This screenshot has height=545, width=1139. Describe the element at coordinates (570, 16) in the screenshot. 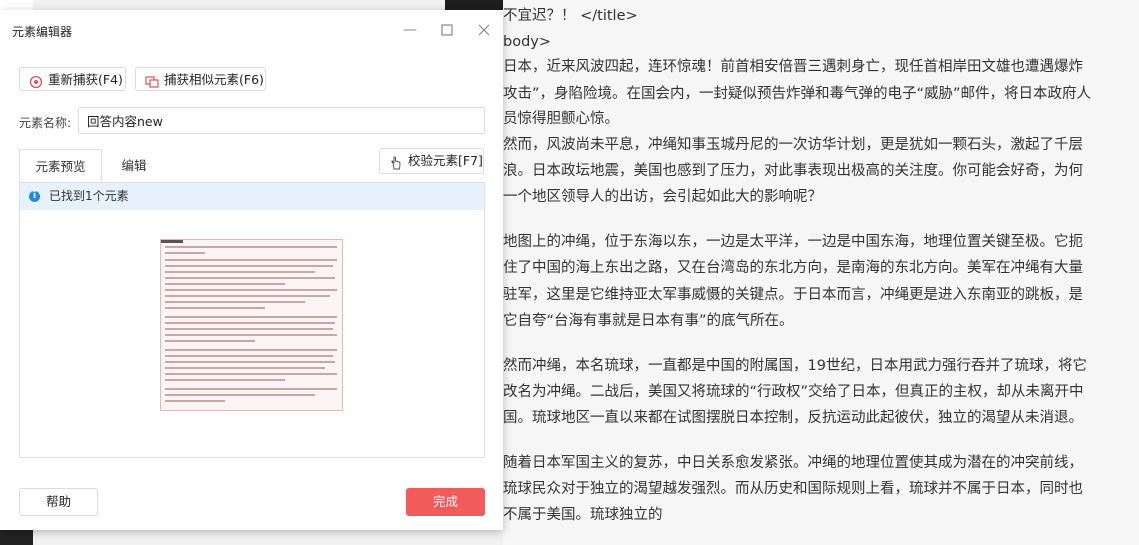

I see `editor-line: 不宜迟？！ </title>` at that location.